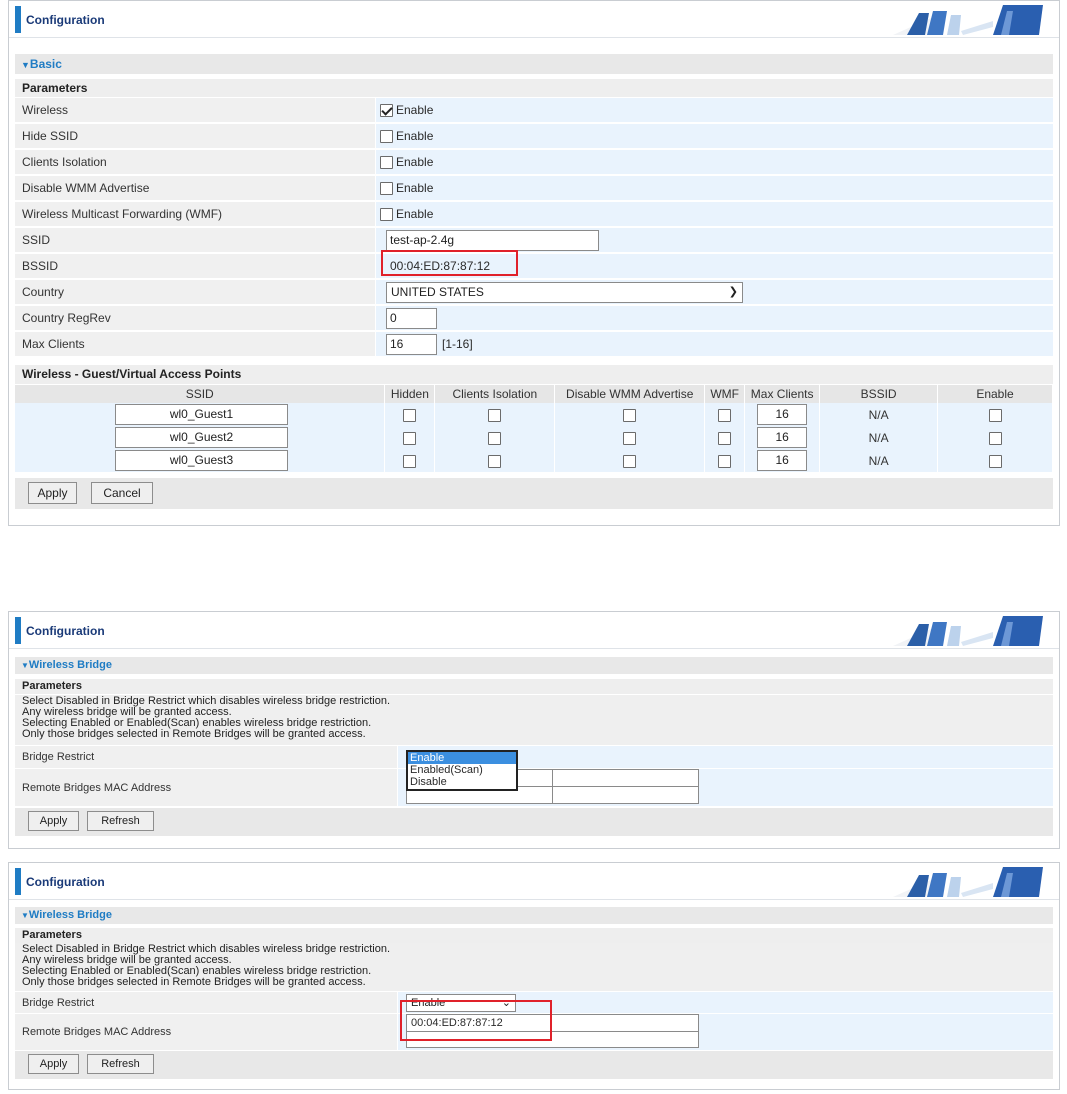 The width and height of the screenshot is (1067, 1094). What do you see at coordinates (462, 782) in the screenshot?
I see `dropdown-option-disable: Disable` at bounding box center [462, 782].